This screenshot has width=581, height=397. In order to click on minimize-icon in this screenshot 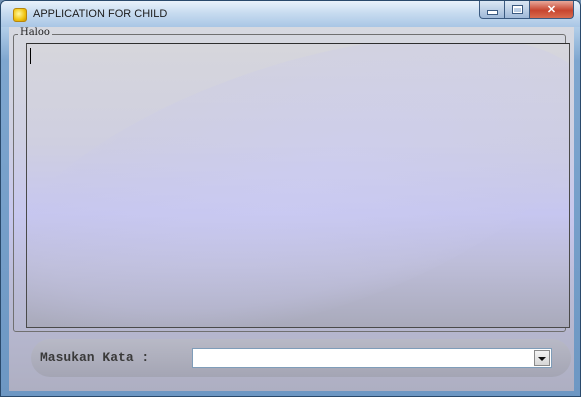, I will do `click(492, 12)`.